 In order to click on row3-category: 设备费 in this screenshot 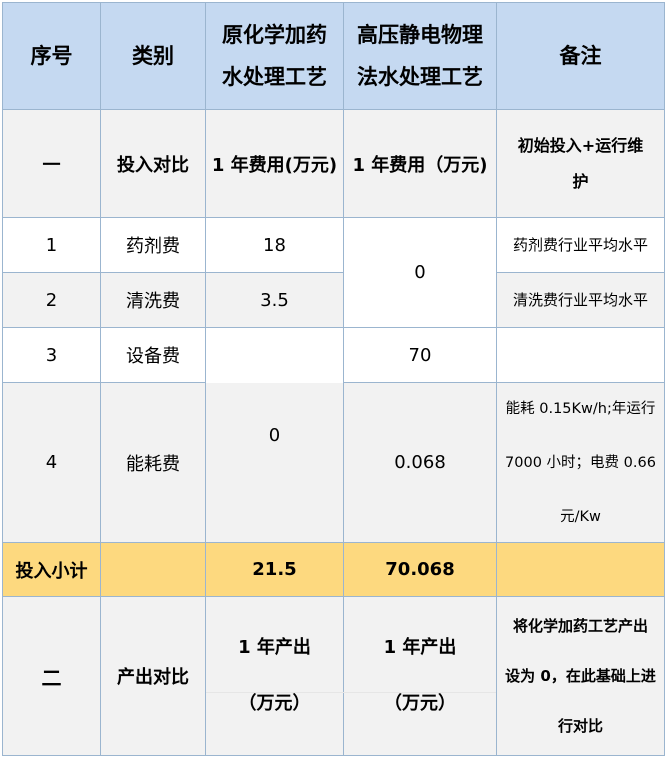, I will do `click(153, 355)`.